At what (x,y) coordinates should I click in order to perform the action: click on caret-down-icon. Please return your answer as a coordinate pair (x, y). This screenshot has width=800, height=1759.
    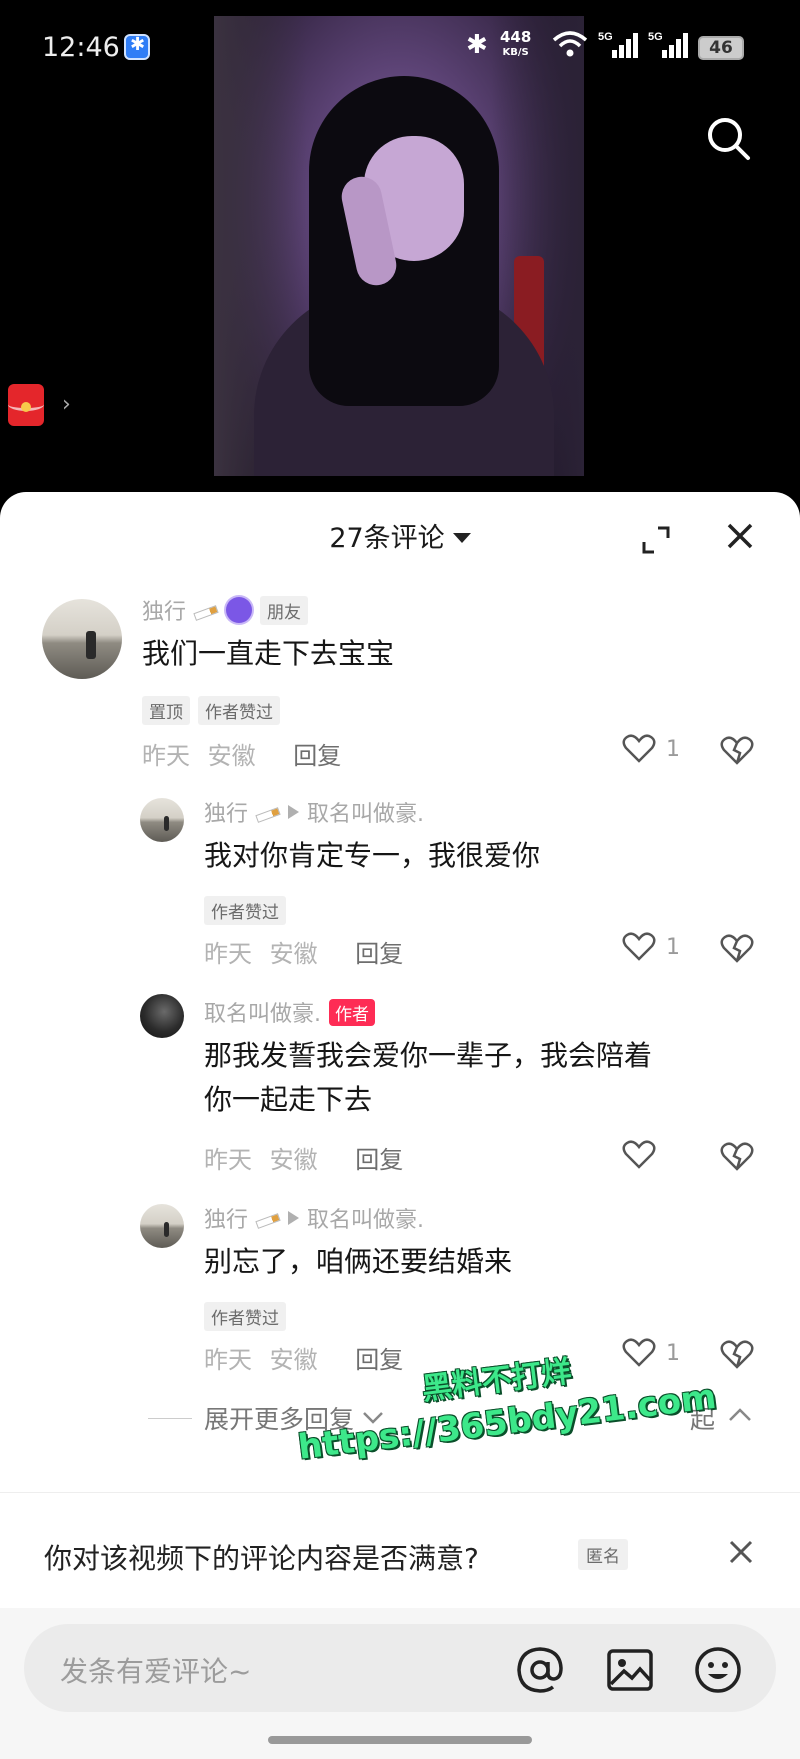
    Looking at the image, I should click on (461, 538).